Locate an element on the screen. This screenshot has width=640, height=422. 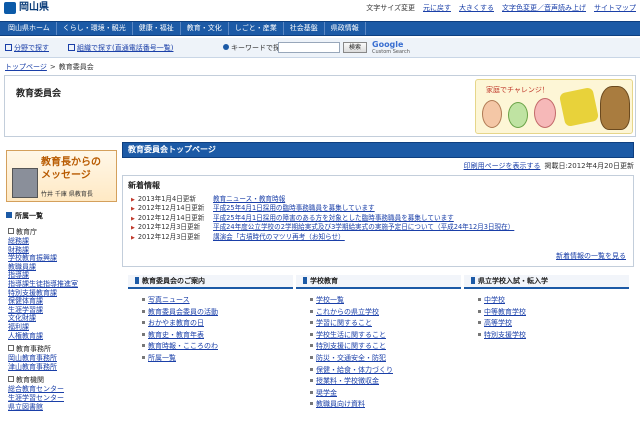
nav-item-health: 健康・福祉 is located at coordinates (157, 28).